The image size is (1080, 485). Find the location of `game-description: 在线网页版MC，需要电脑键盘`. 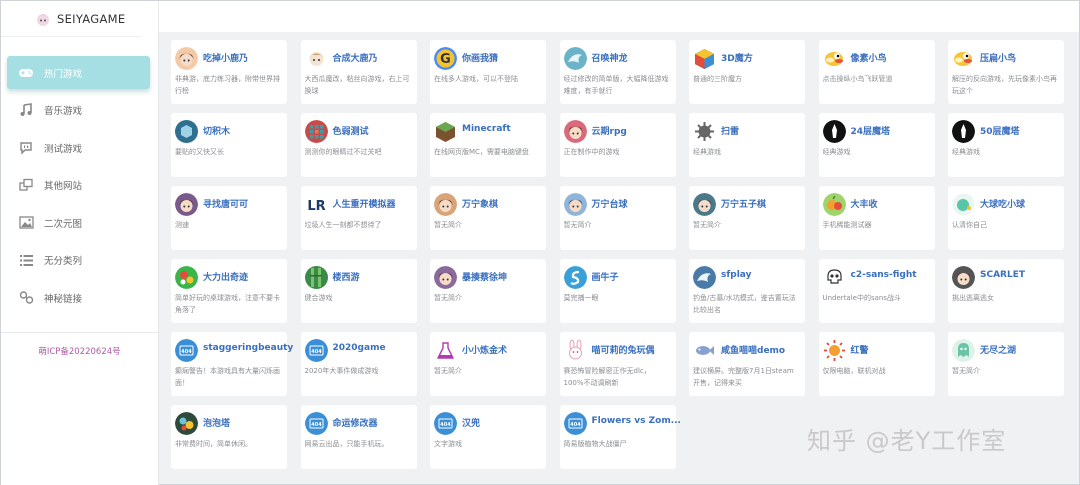

game-description: 在线网页版MC，需要电脑键盘 is located at coordinates (481, 152).